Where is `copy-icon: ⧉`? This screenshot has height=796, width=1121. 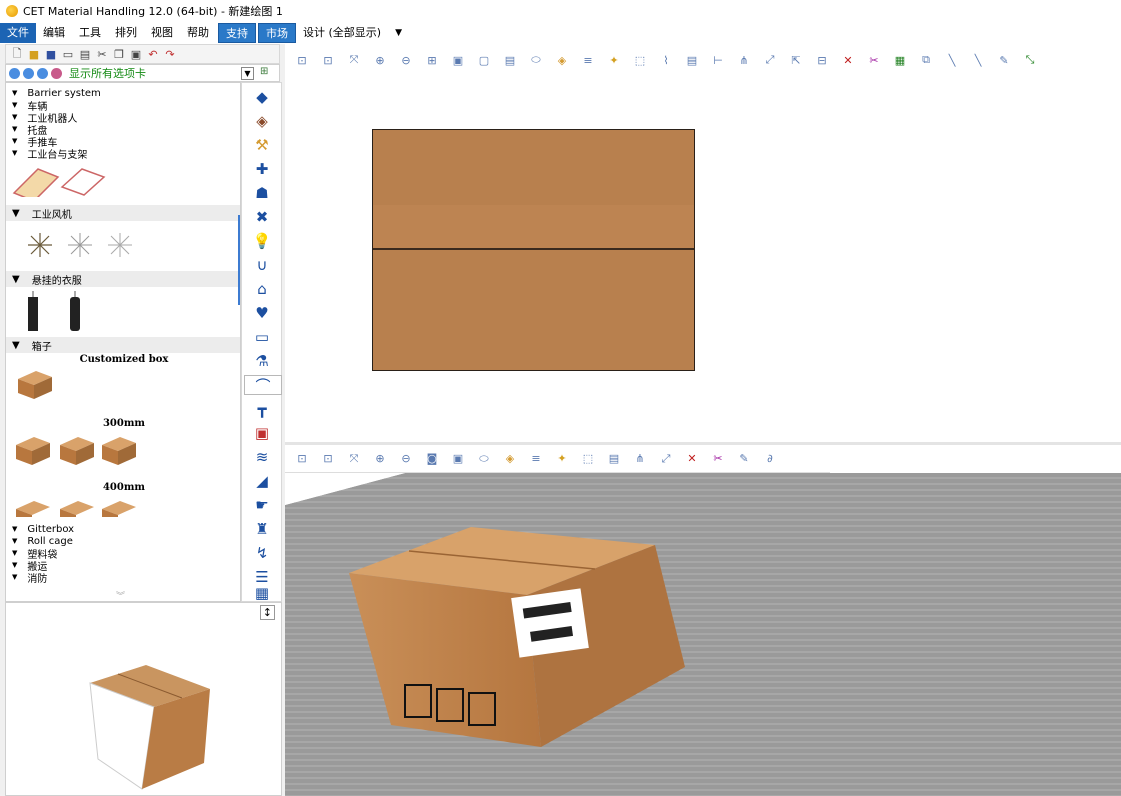 copy-icon: ⧉ is located at coordinates (926, 60).